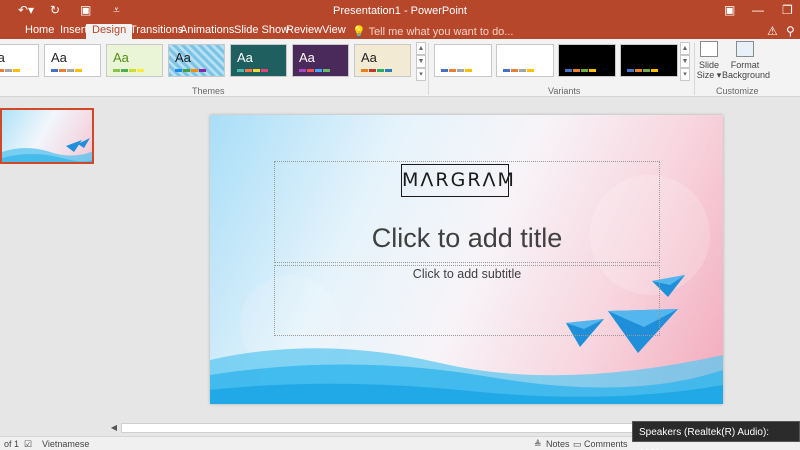 Image resolution: width=800 pixels, height=450 pixels. What do you see at coordinates (746, 75) in the screenshot?
I see `format-background-label-2: Background` at bounding box center [746, 75].